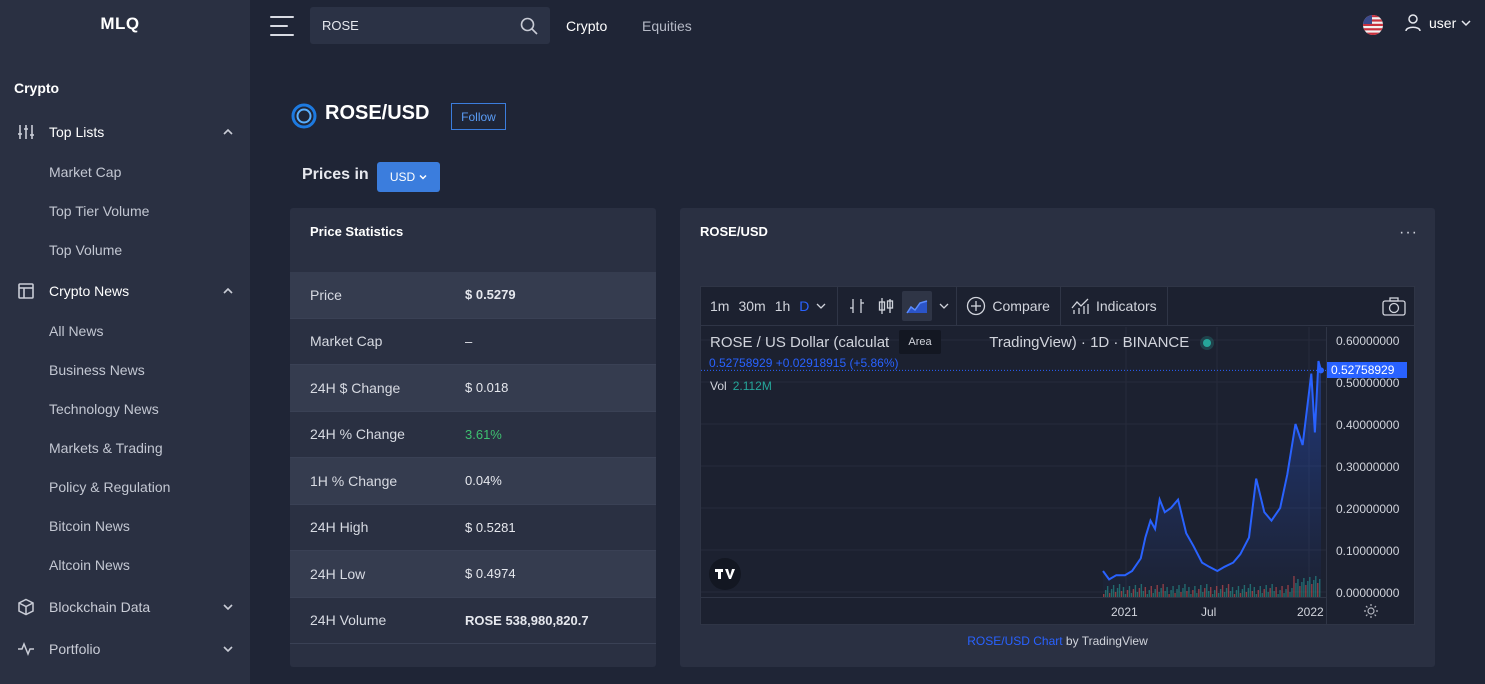 This screenshot has height=684, width=1485. I want to click on candles-icon, so click(886, 306).